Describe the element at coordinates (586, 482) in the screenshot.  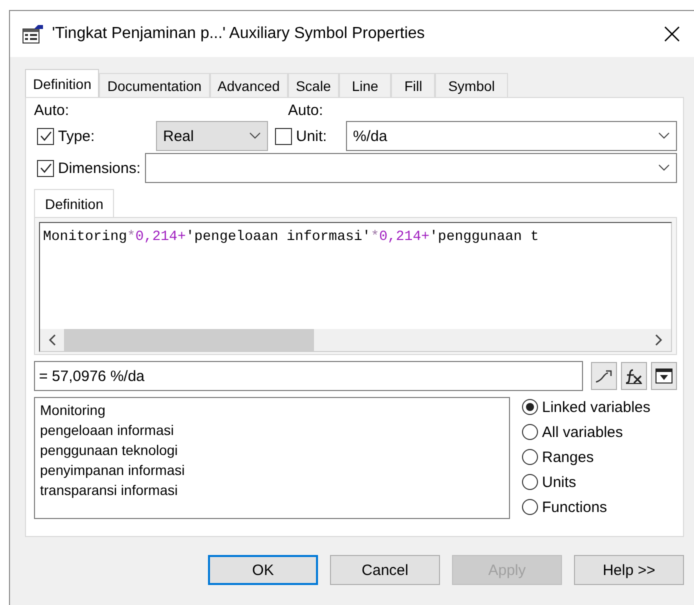
I see `radio-option: Units` at that location.